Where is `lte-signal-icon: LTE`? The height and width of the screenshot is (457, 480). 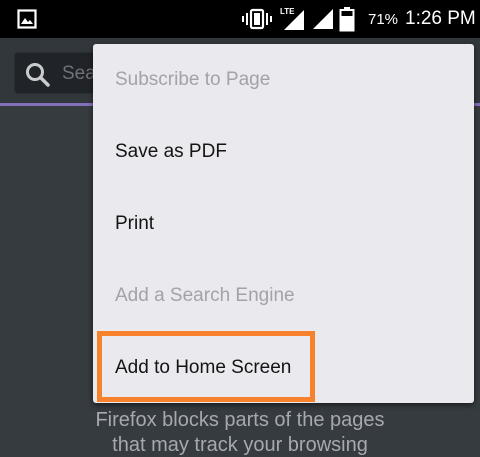
lte-signal-icon: LTE is located at coordinates (293, 19).